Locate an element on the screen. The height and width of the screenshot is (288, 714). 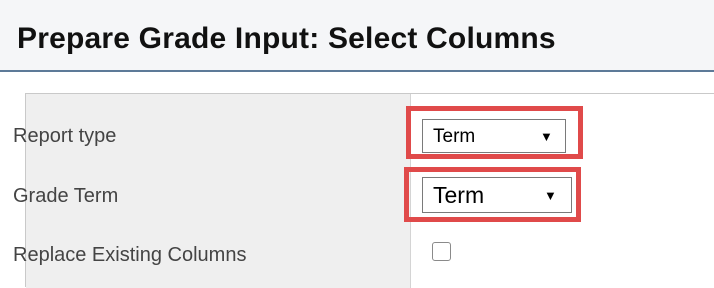
grade-term-select: Term ▼ is located at coordinates (497, 195).